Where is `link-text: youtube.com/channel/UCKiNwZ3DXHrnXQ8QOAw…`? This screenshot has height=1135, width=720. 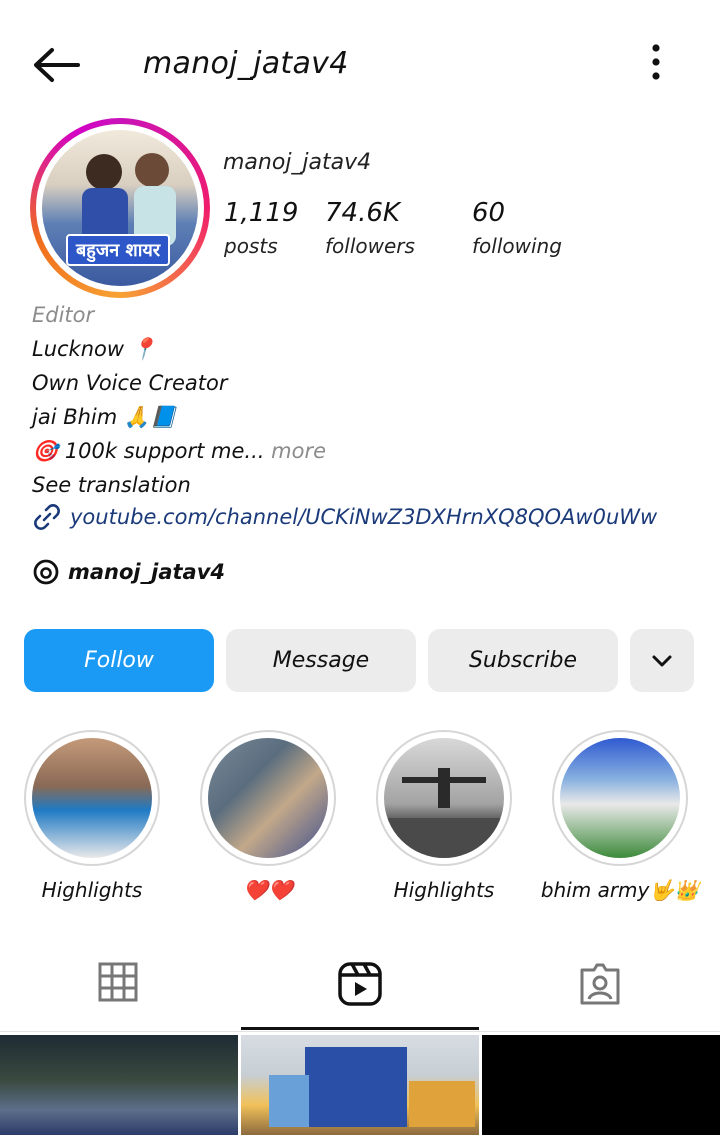
link-text: youtube.com/channel/UCKiNwZ3DXHrnXQ8QOAw… is located at coordinates (364, 517).